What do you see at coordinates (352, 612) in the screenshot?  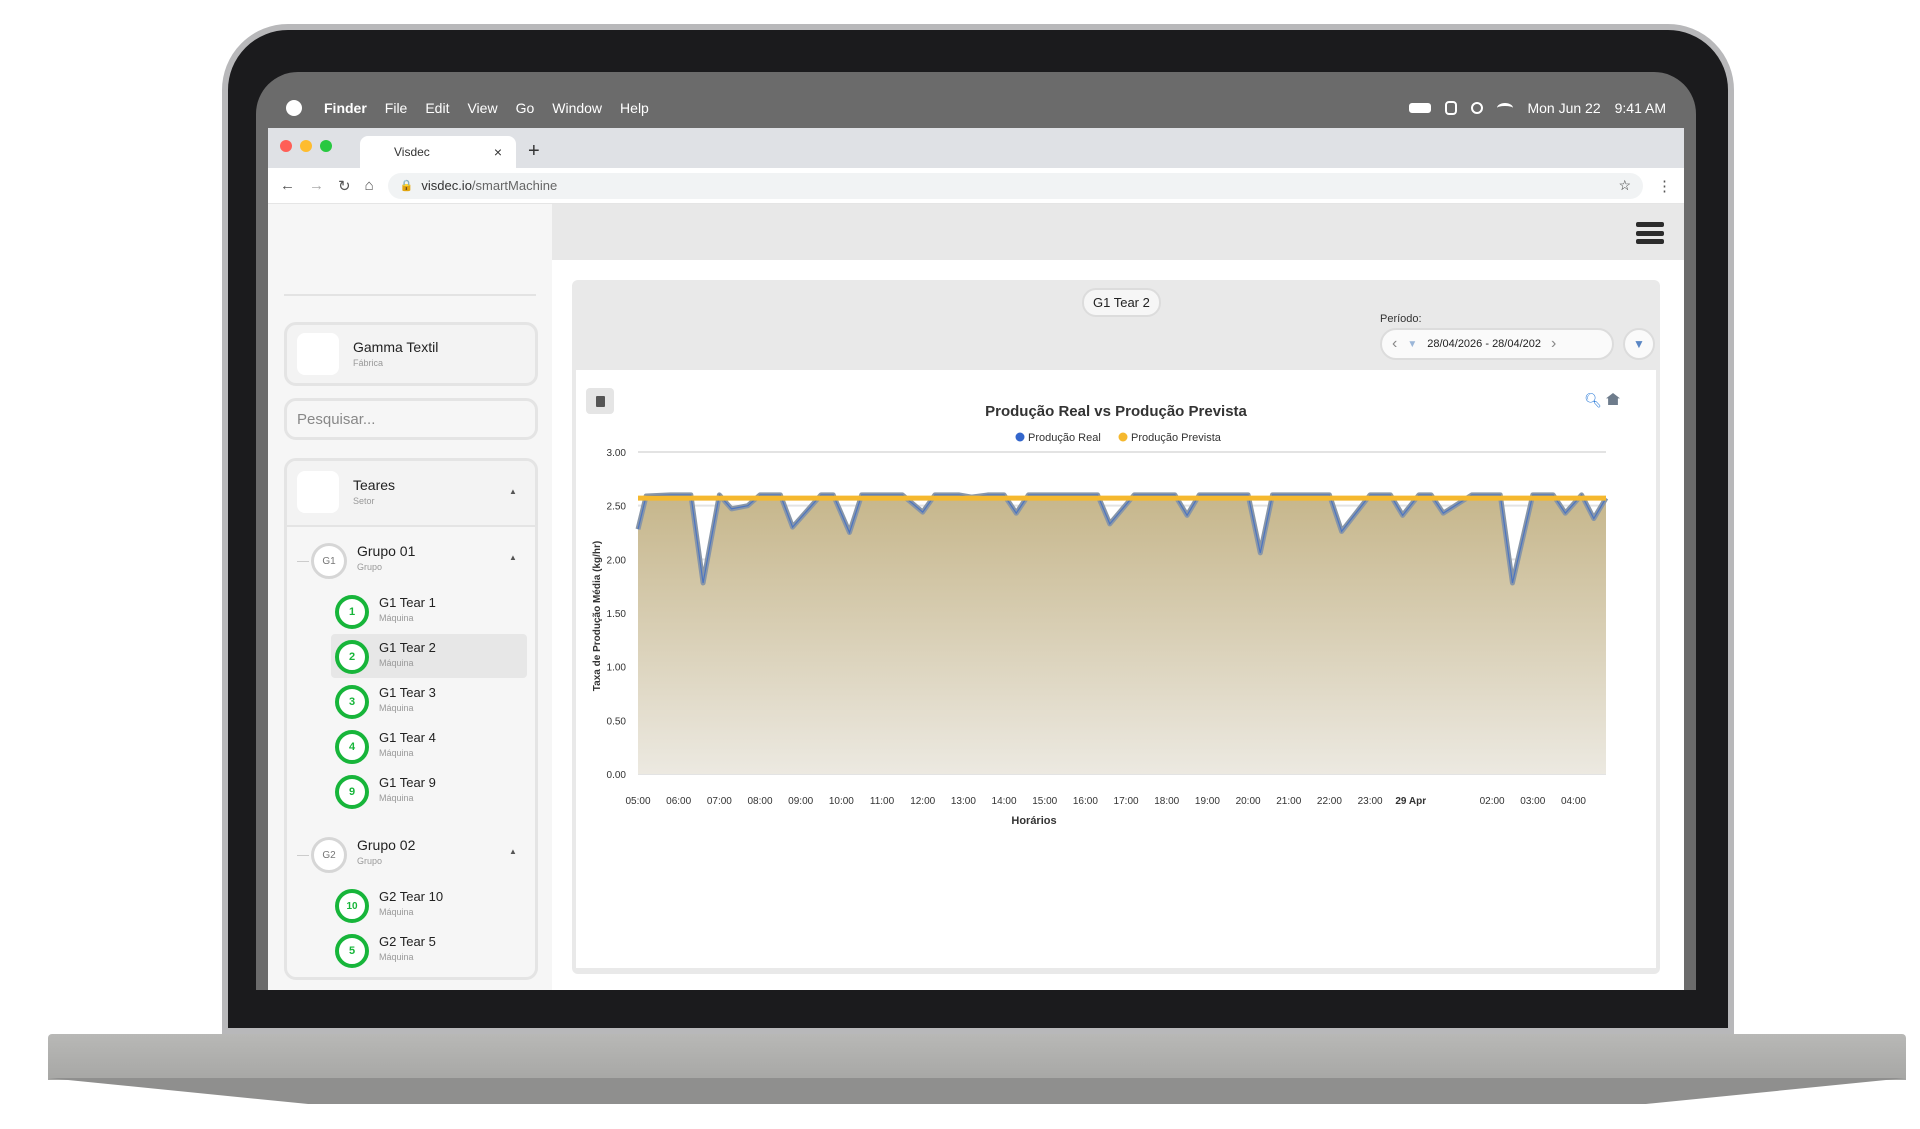 I see `machine-status-badge: 1` at bounding box center [352, 612].